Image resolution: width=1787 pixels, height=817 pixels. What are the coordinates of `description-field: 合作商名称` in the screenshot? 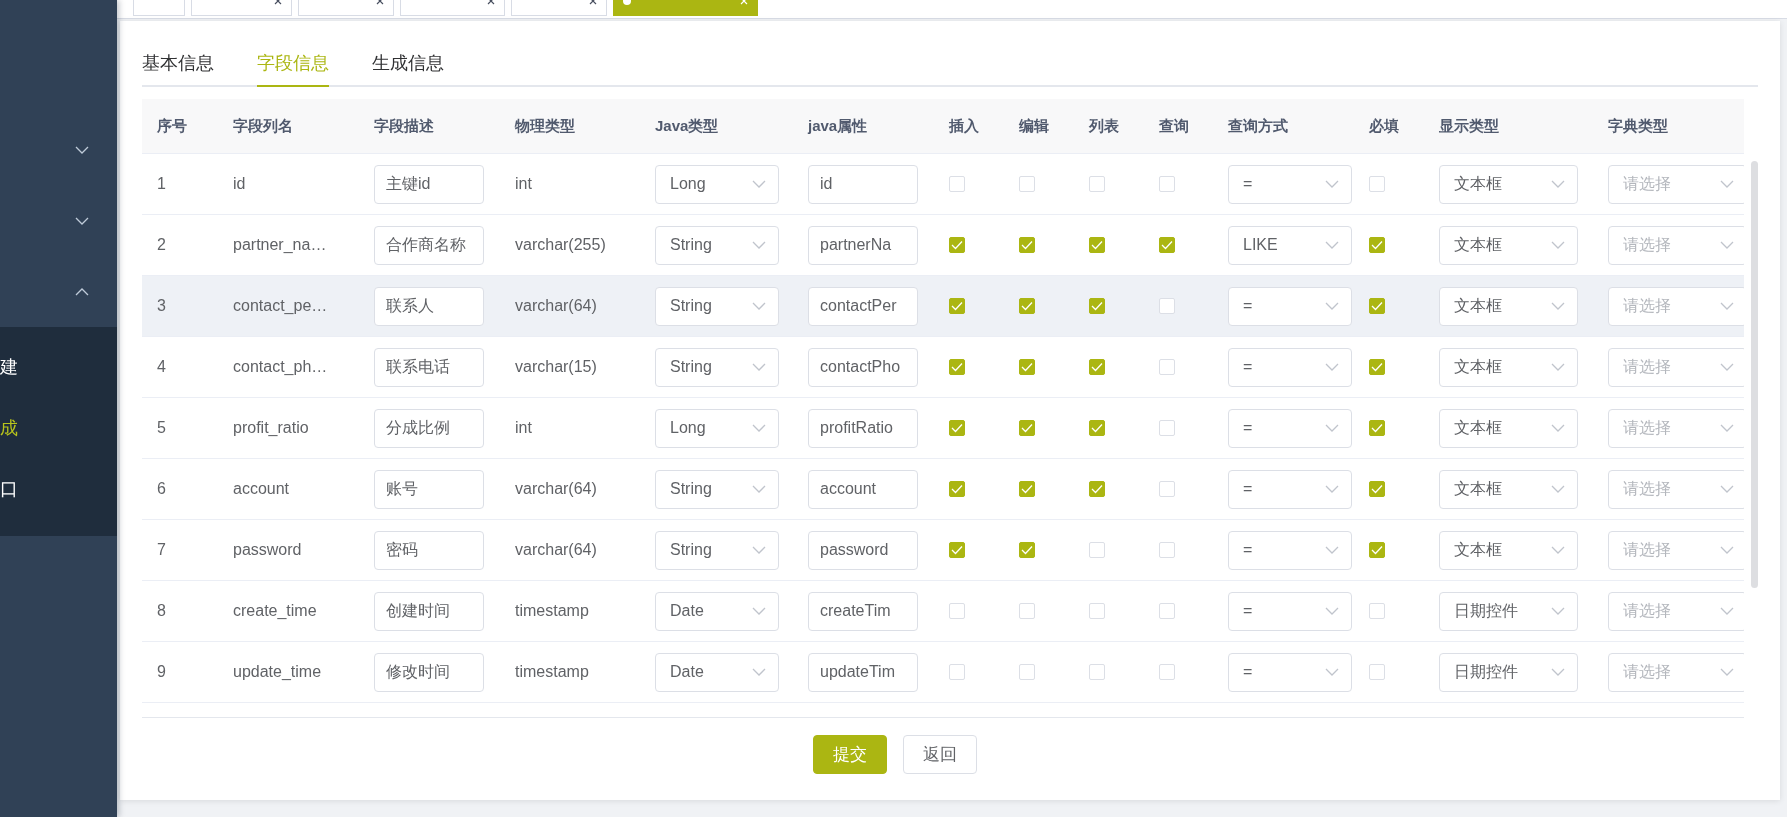 It's located at (429, 245).